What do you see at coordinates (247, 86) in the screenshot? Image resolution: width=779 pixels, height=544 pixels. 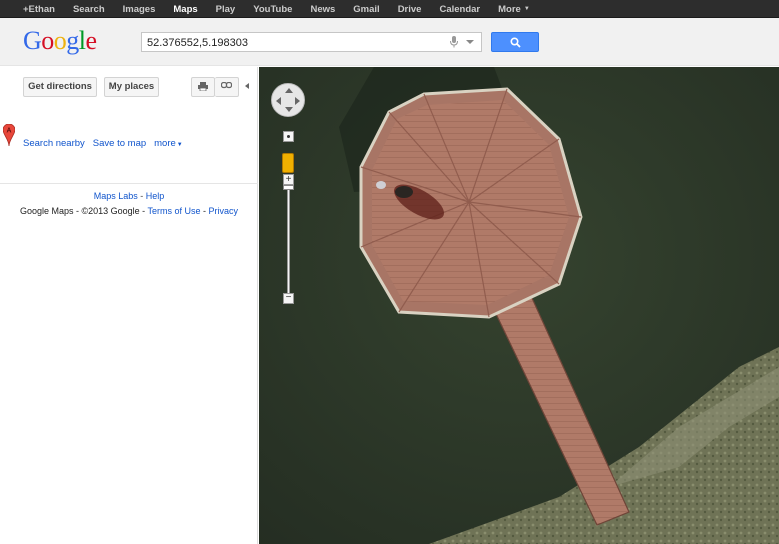 I see `collapse-panel-icon` at bounding box center [247, 86].